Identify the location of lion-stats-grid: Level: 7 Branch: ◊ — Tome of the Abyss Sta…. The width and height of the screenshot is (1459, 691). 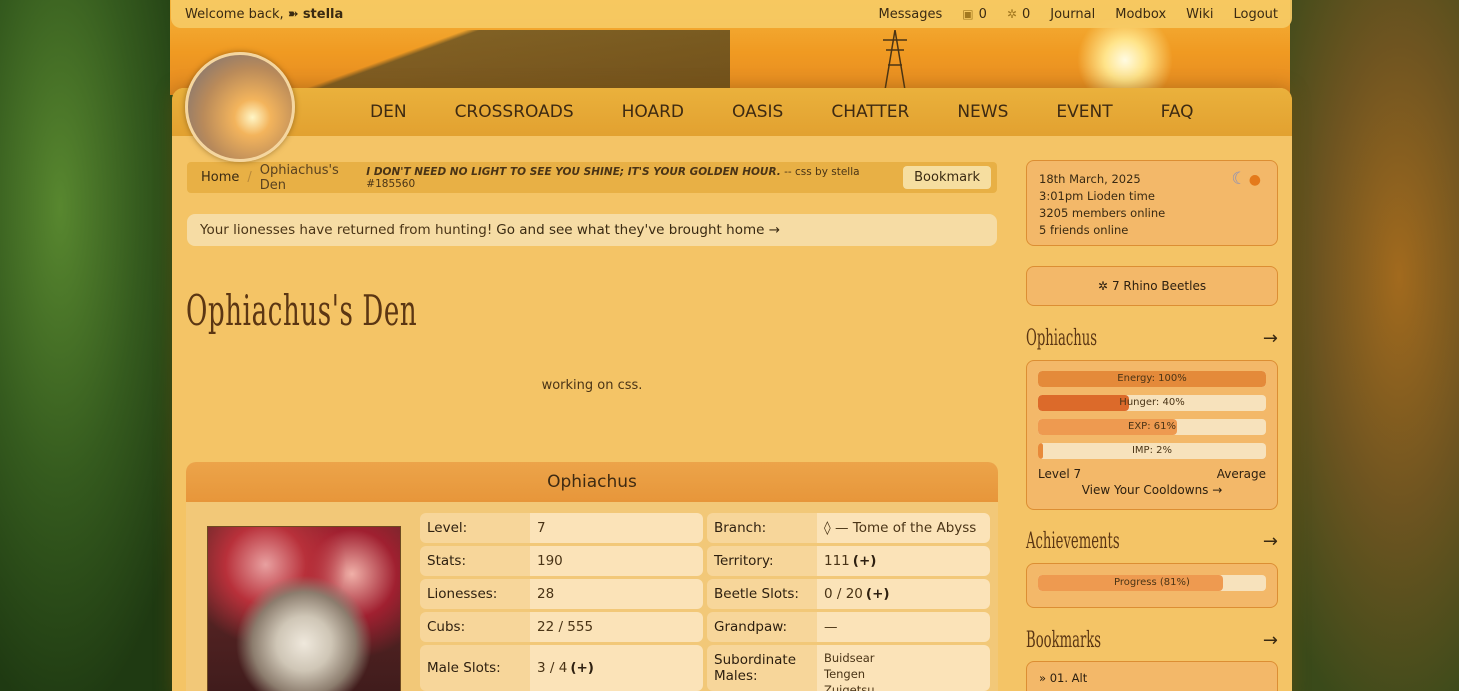
(705, 602).